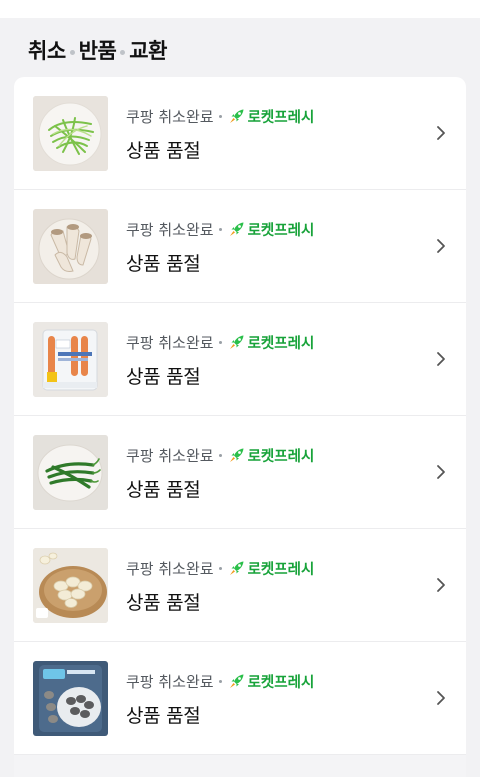 The height and width of the screenshot is (777, 480). I want to click on title-return: 반품, so click(97, 51).